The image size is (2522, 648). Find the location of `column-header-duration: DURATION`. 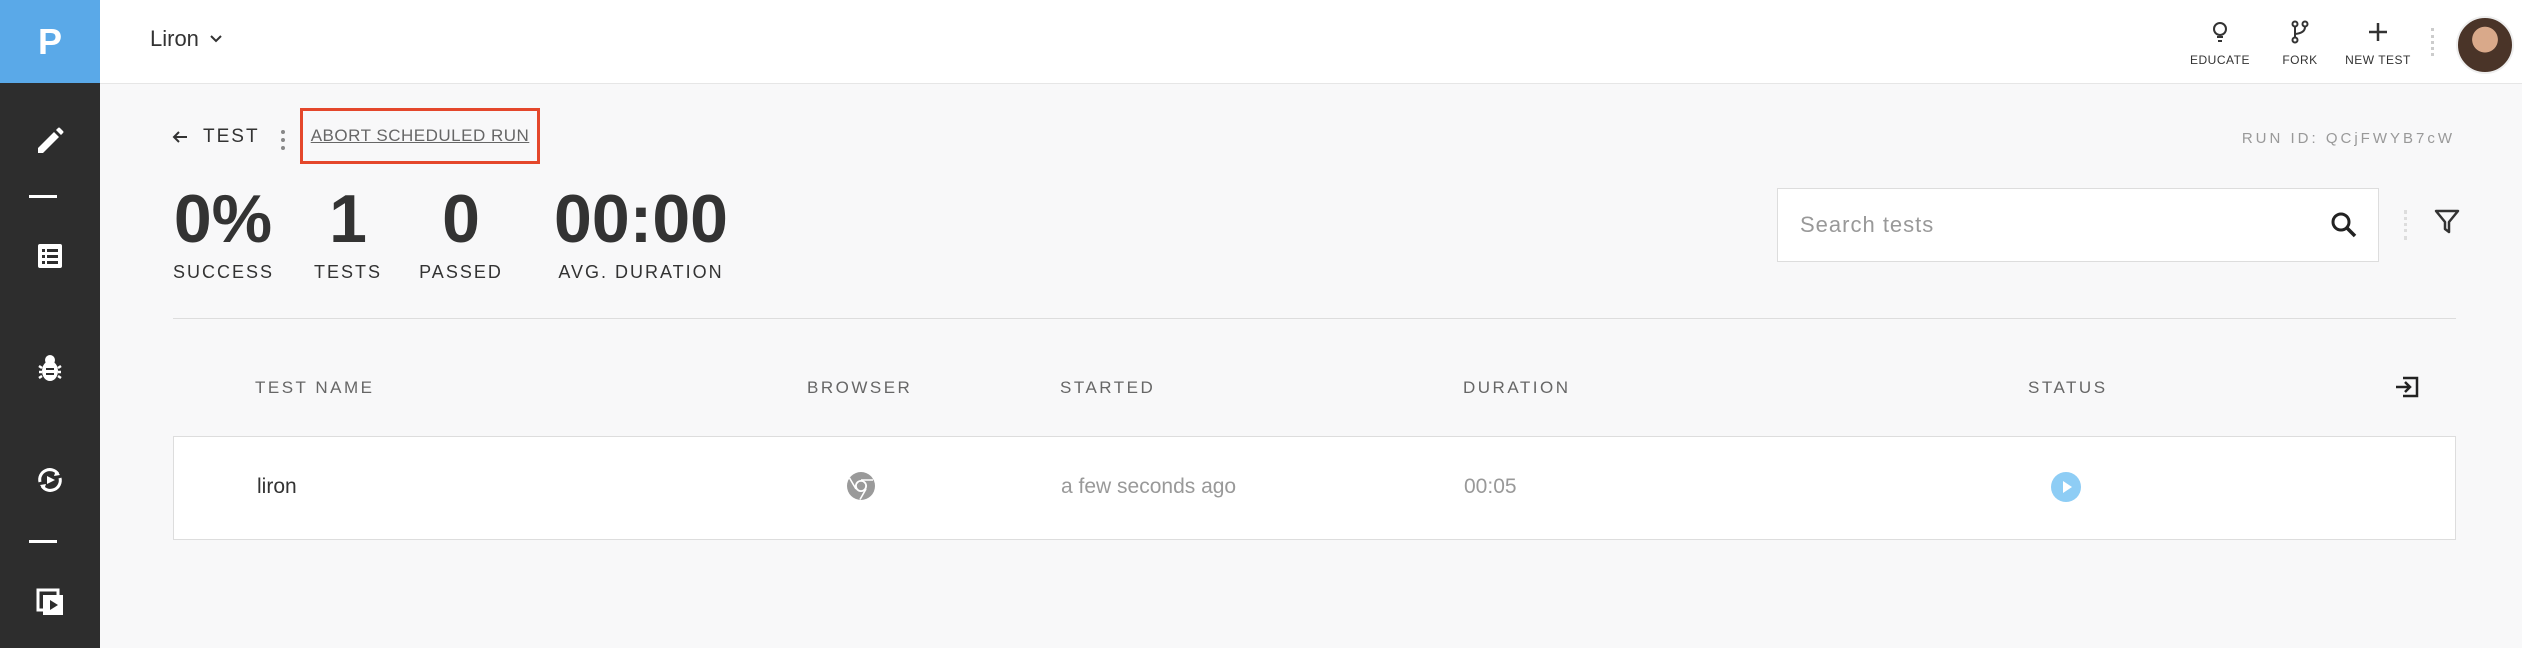

column-header-duration: DURATION is located at coordinates (1517, 388).